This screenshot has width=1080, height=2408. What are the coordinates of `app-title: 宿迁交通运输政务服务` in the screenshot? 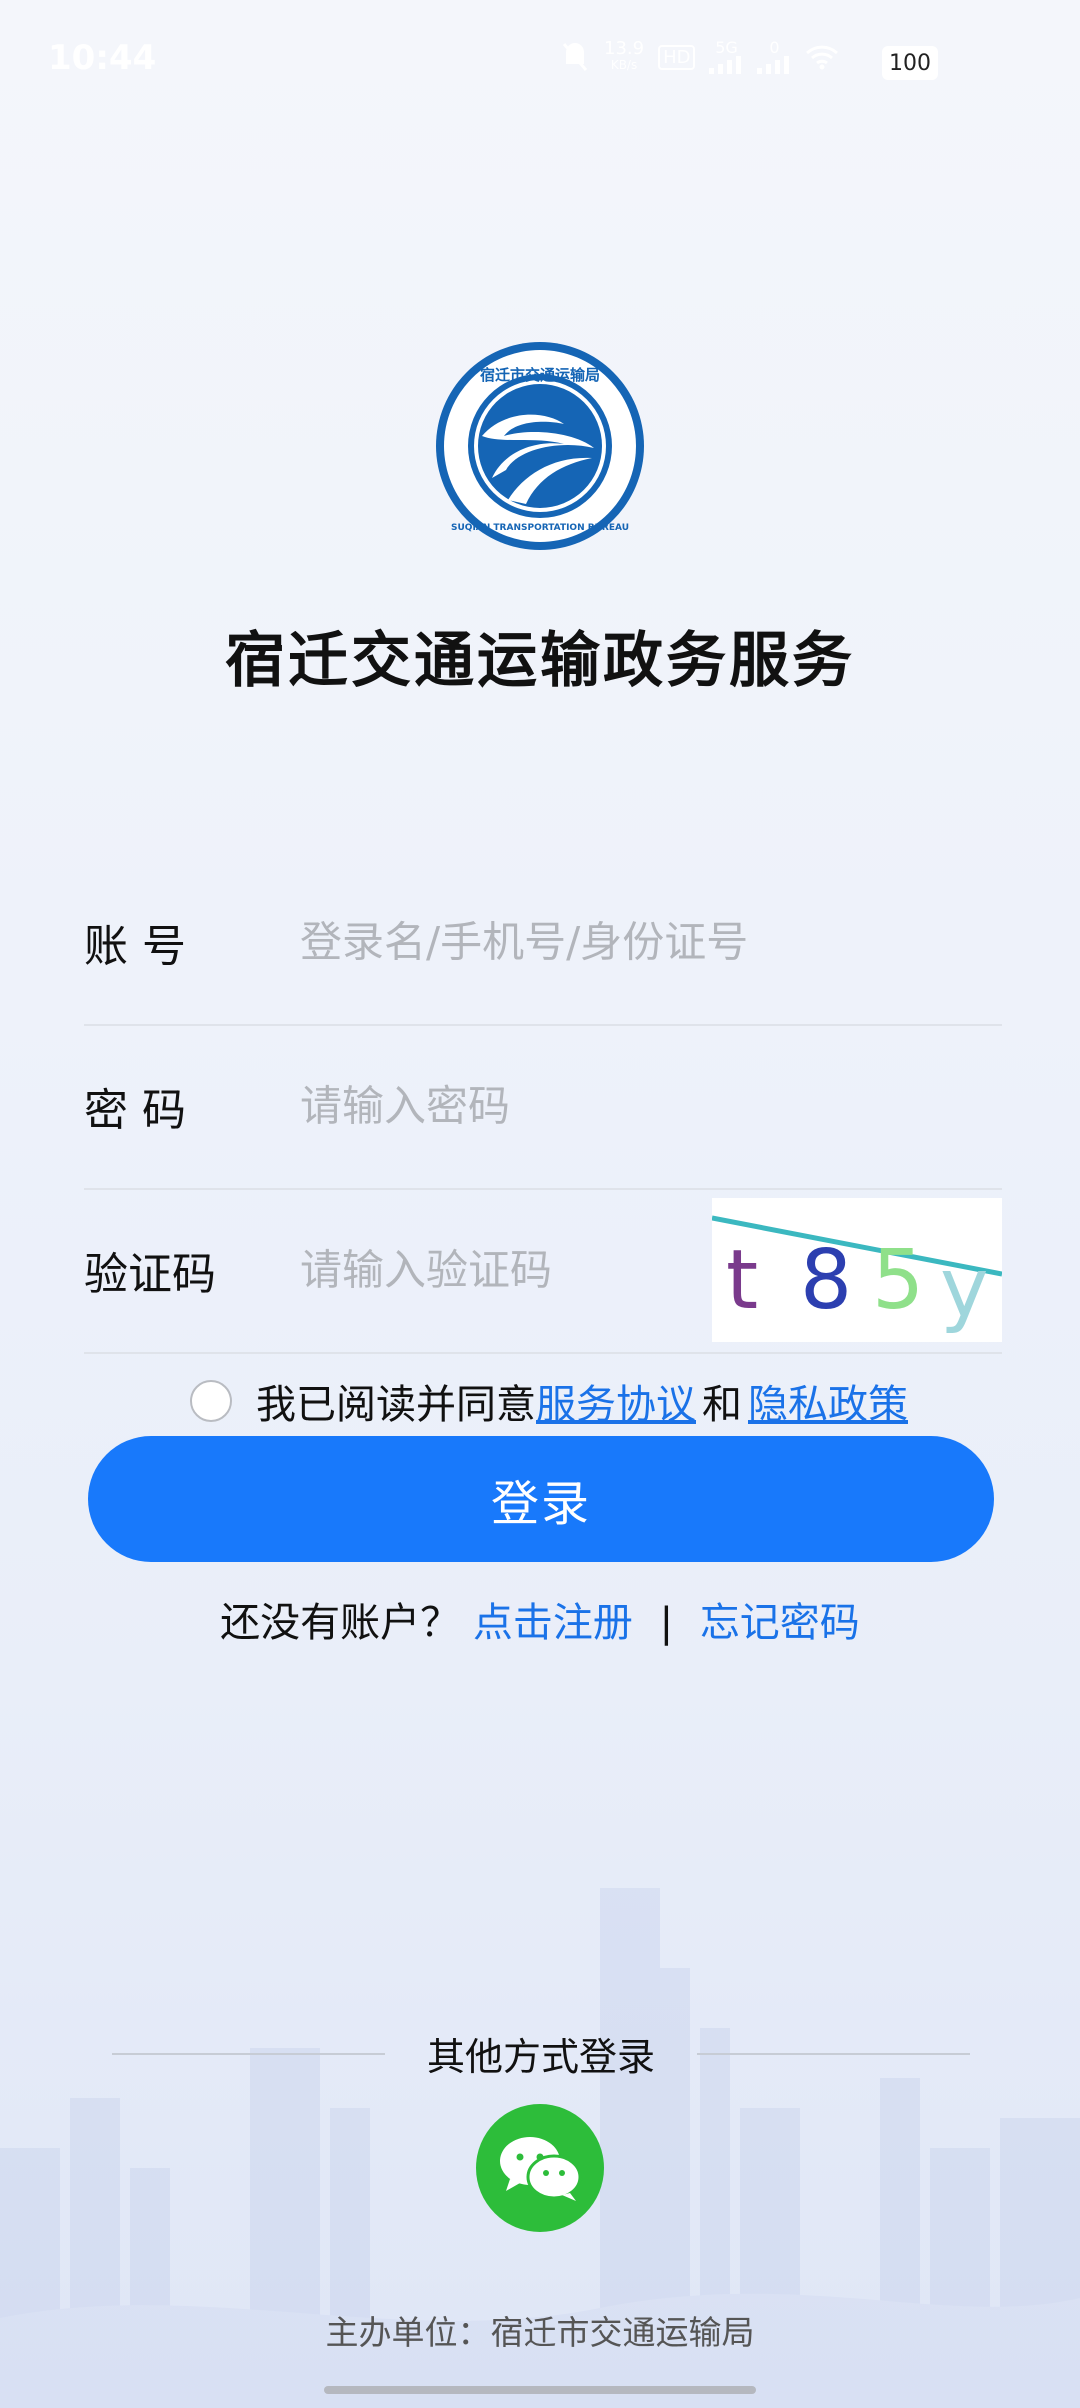 It's located at (540, 661).